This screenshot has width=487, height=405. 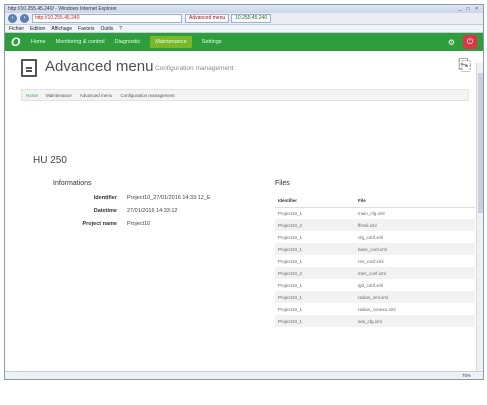 I want to click on cell-file: res_conf.xml, so click(x=415, y=261).